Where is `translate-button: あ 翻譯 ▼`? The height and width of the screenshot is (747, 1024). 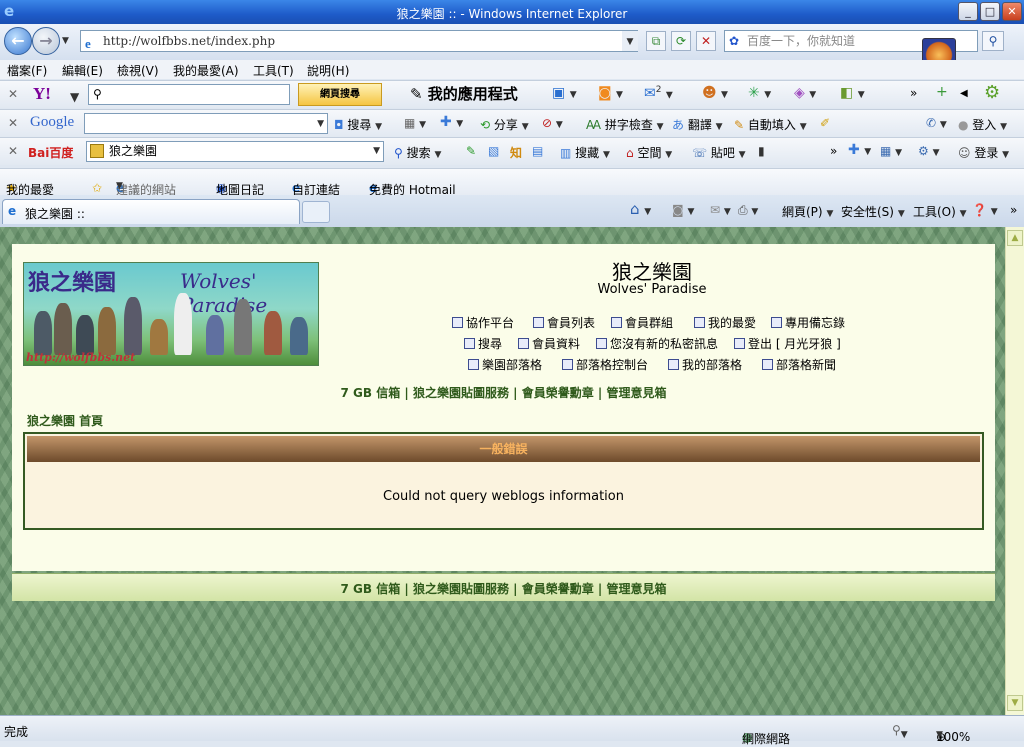
translate-button: あ 翻譯 ▼ is located at coordinates (697, 124).